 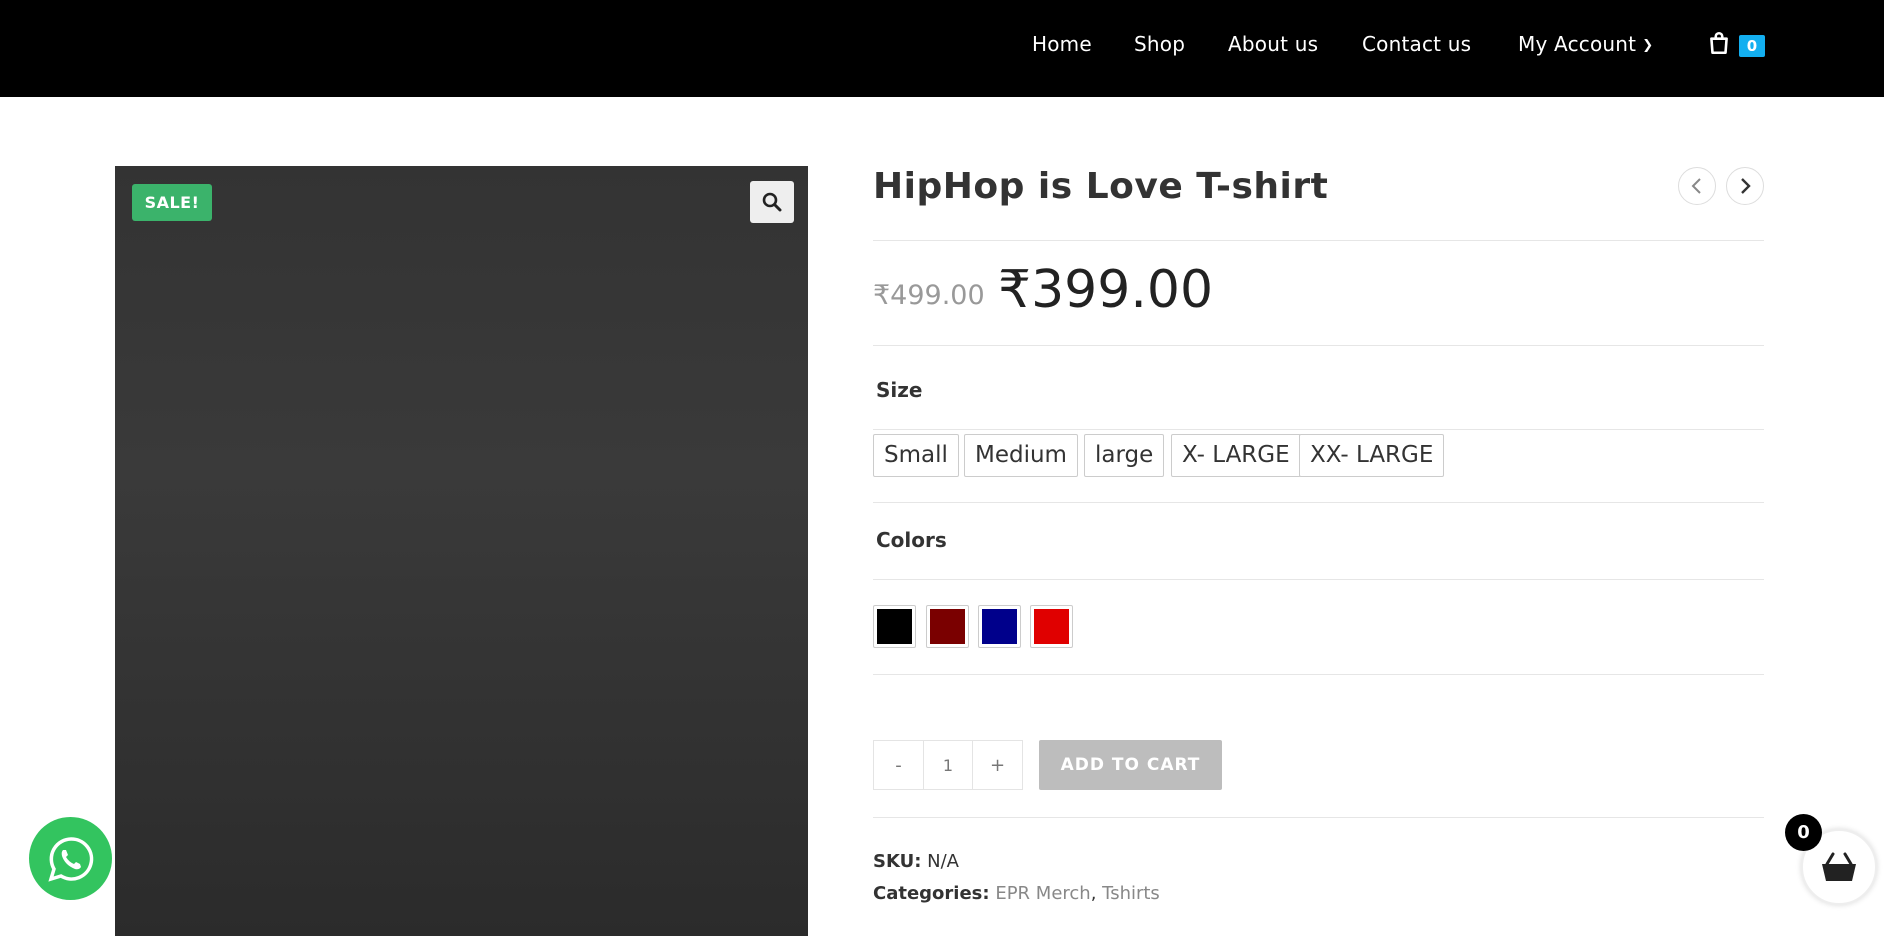 What do you see at coordinates (1101, 186) in the screenshot?
I see `product-title: HipHop is Love T-shirt` at bounding box center [1101, 186].